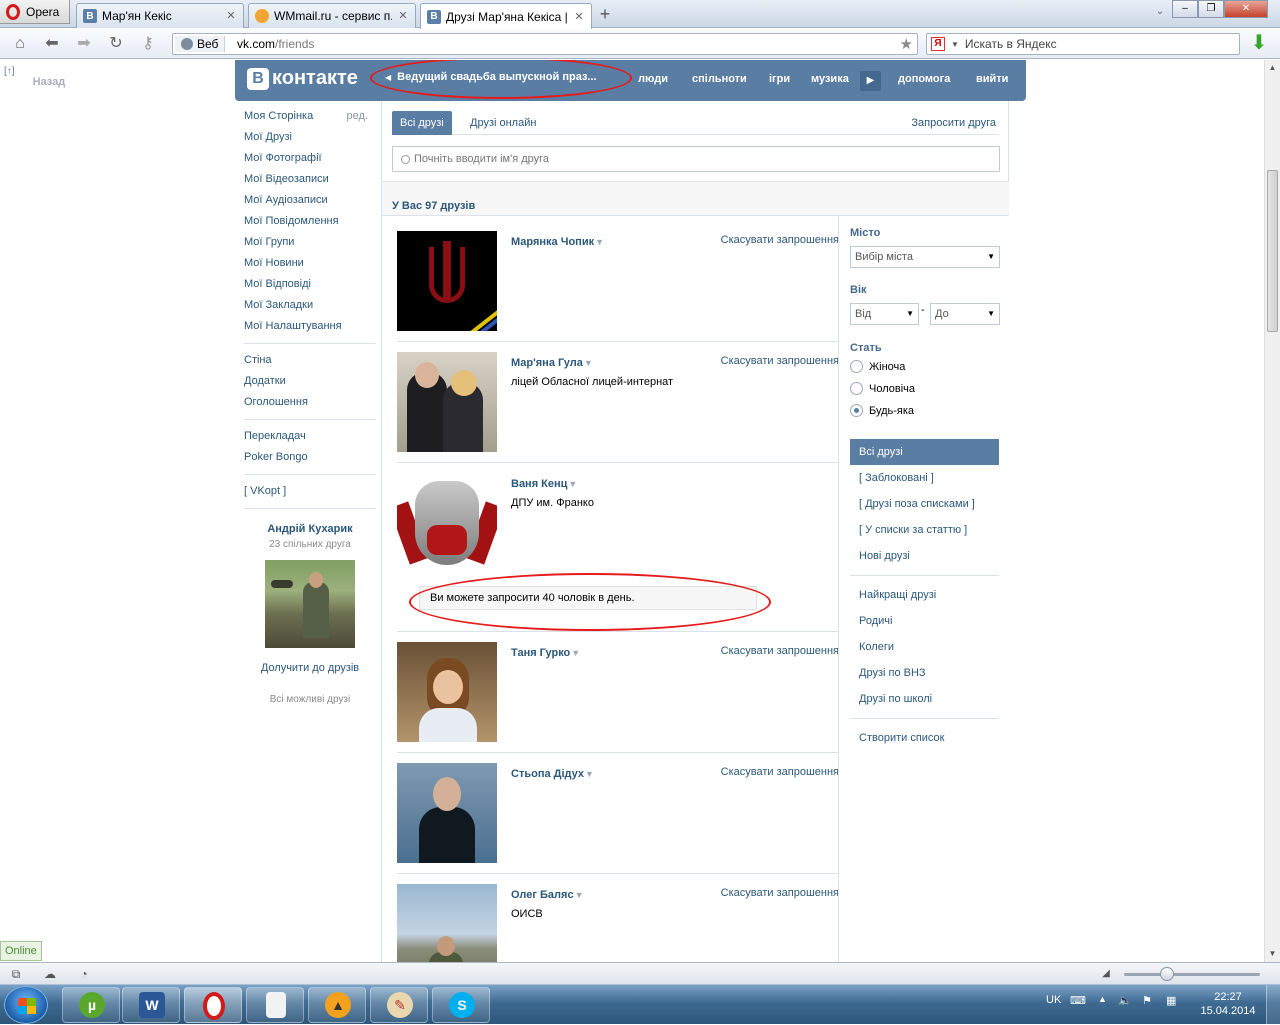 The height and width of the screenshot is (1025, 1280). What do you see at coordinates (965, 314) in the screenshot?
I see `age-to-select: До ▼` at bounding box center [965, 314].